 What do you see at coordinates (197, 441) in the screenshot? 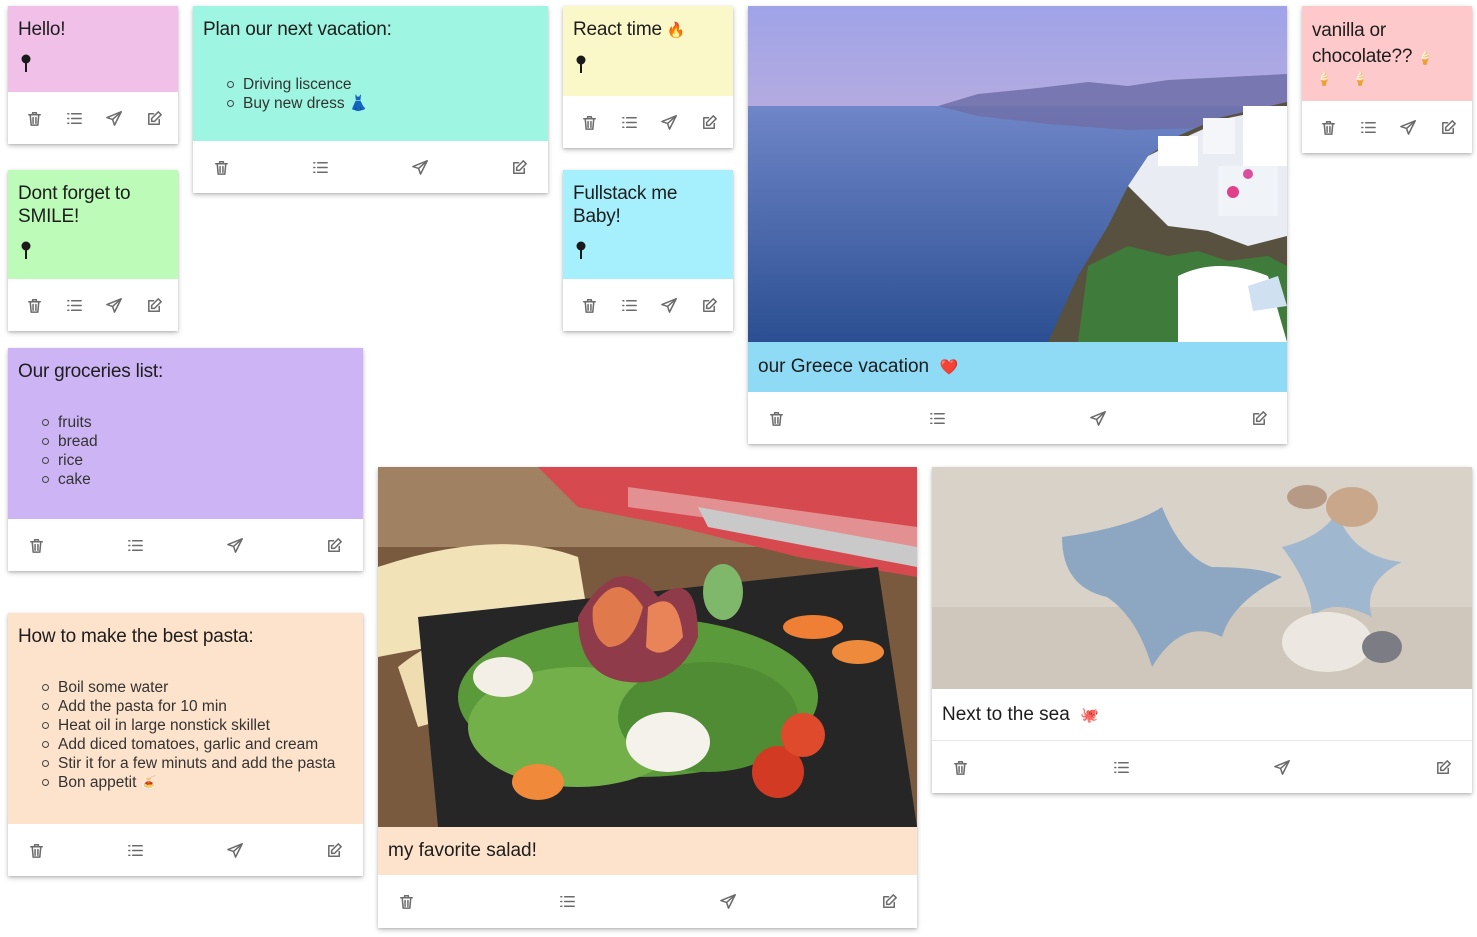
I see `todo-item: bread` at bounding box center [197, 441].